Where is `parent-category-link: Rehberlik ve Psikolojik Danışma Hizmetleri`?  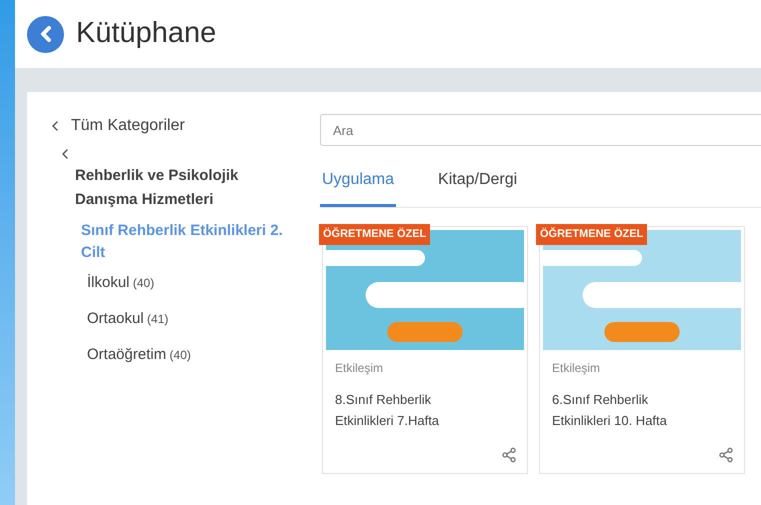 parent-category-link: Rehberlik ve Psikolojik Danışma Hizmetleri is located at coordinates (175, 188).